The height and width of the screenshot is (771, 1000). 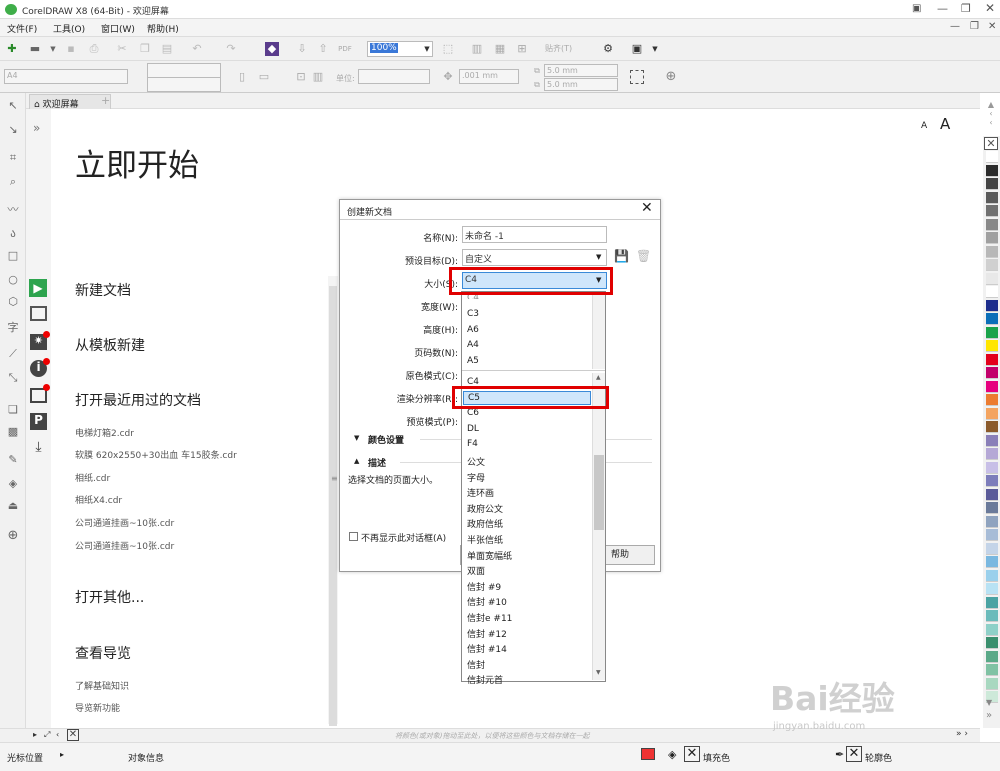 What do you see at coordinates (264, 77) in the screenshot?
I see `landscape-icon: ▭` at bounding box center [264, 77].